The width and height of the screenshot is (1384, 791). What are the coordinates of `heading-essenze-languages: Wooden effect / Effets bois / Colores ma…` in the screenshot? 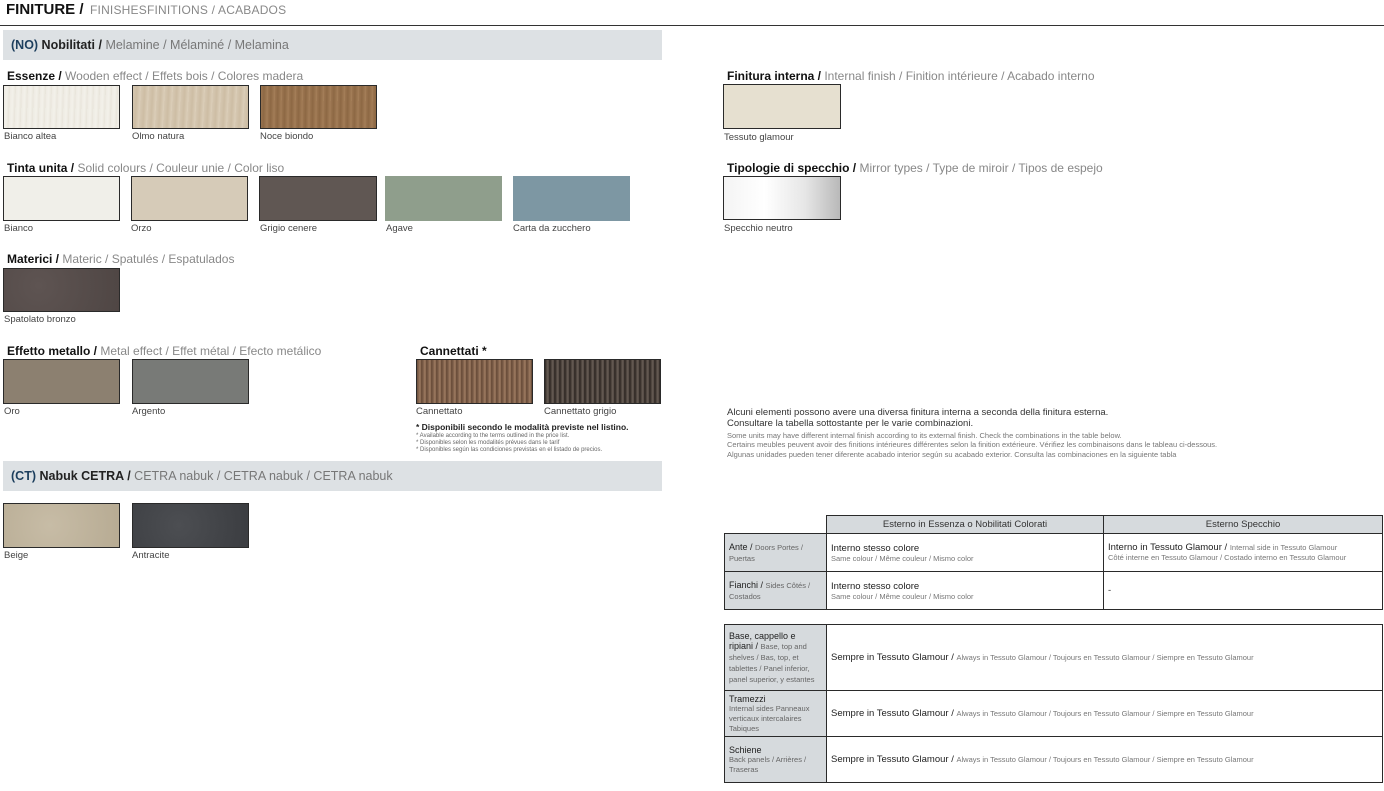 It's located at (184, 76).